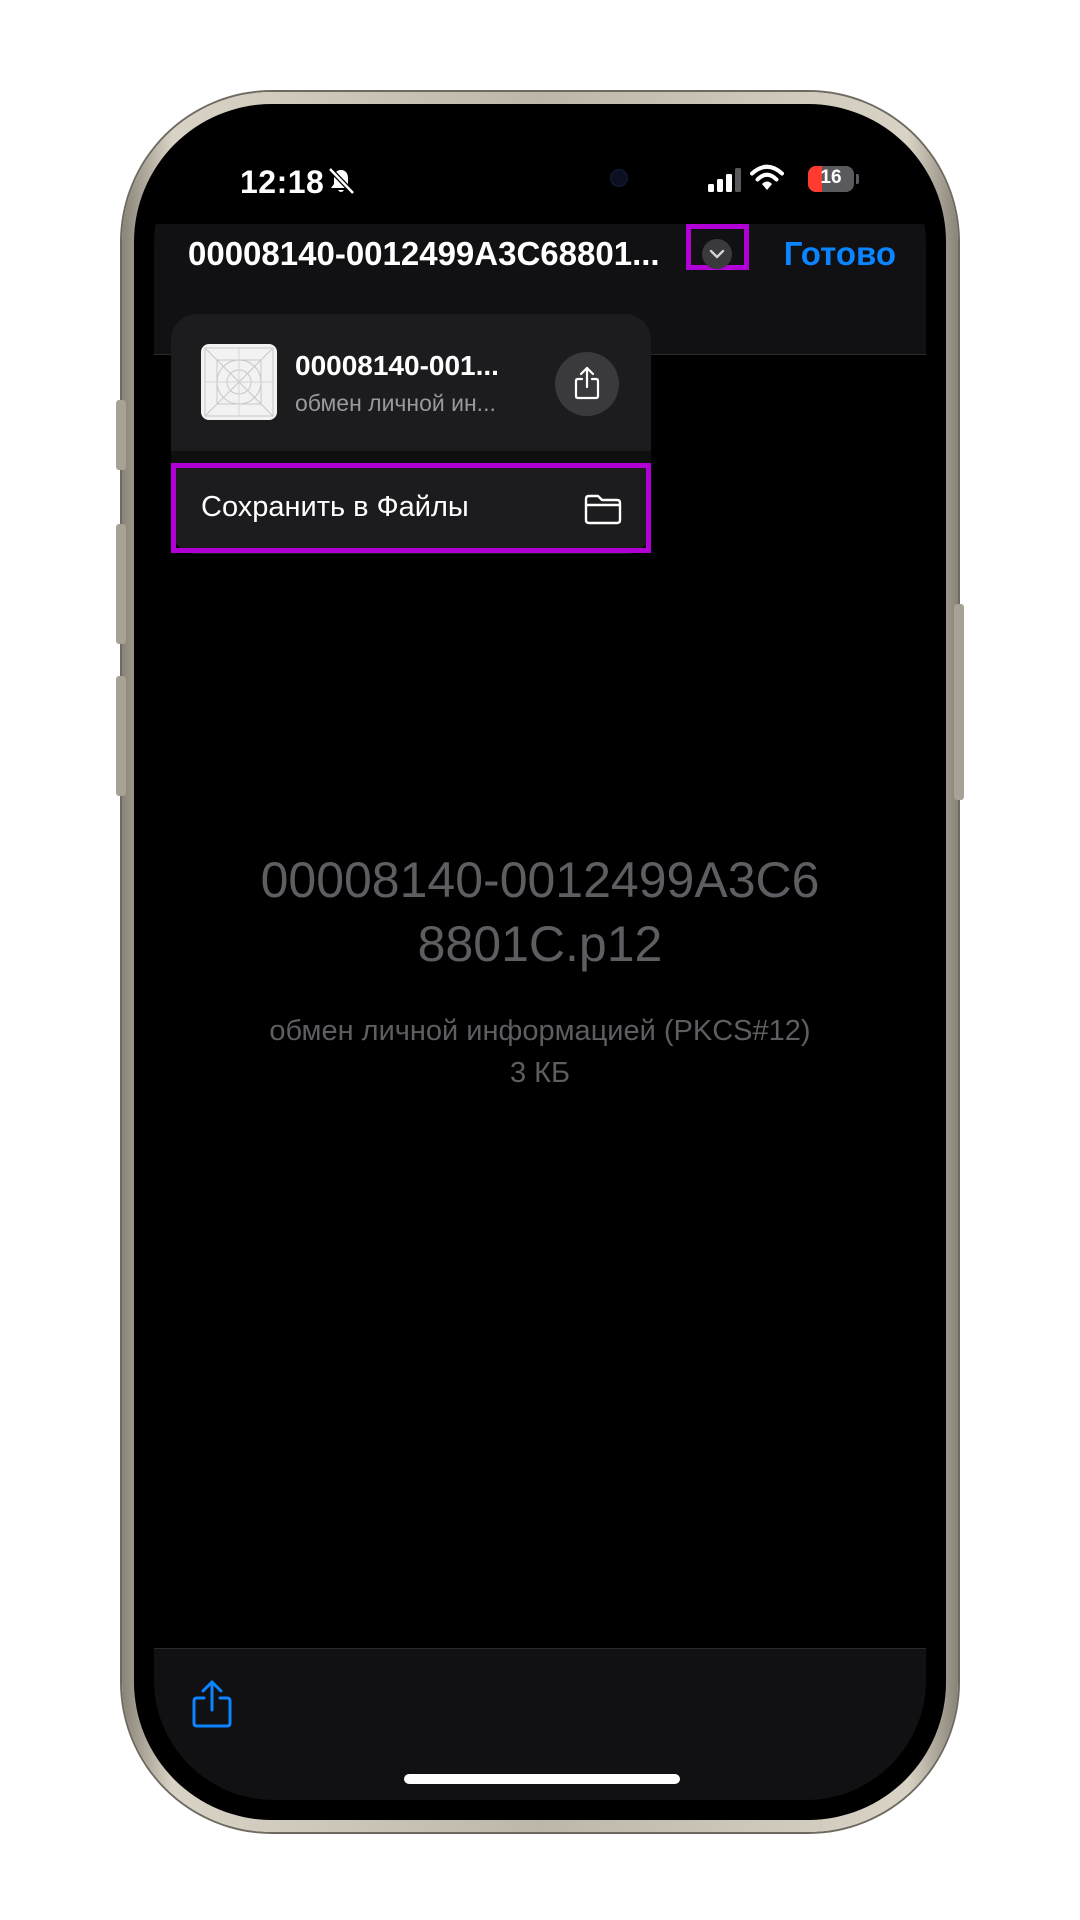 This screenshot has height=1920, width=1080. I want to click on volume-down-button, so click(121, 736).